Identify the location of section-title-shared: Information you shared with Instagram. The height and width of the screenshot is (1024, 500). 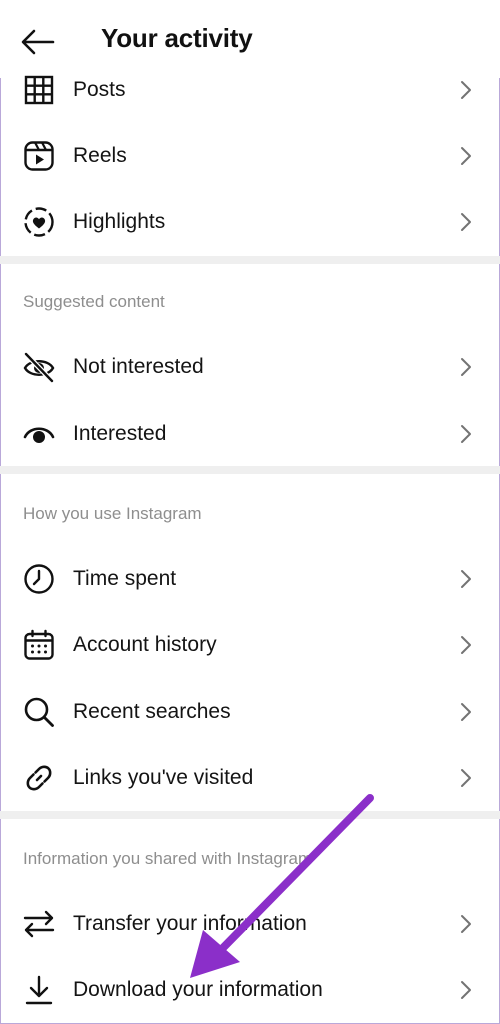
(168, 858).